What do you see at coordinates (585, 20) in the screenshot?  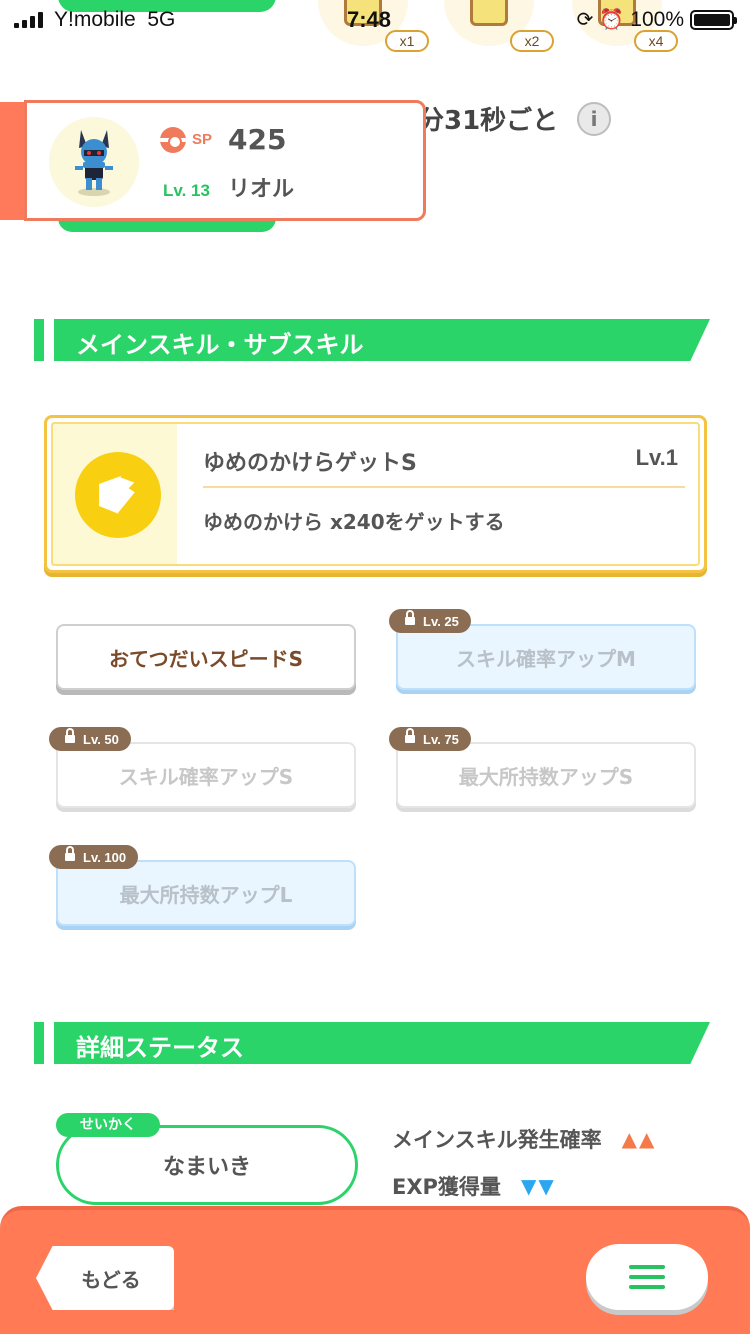 I see `rotation-lock-icon: ⟳` at bounding box center [585, 20].